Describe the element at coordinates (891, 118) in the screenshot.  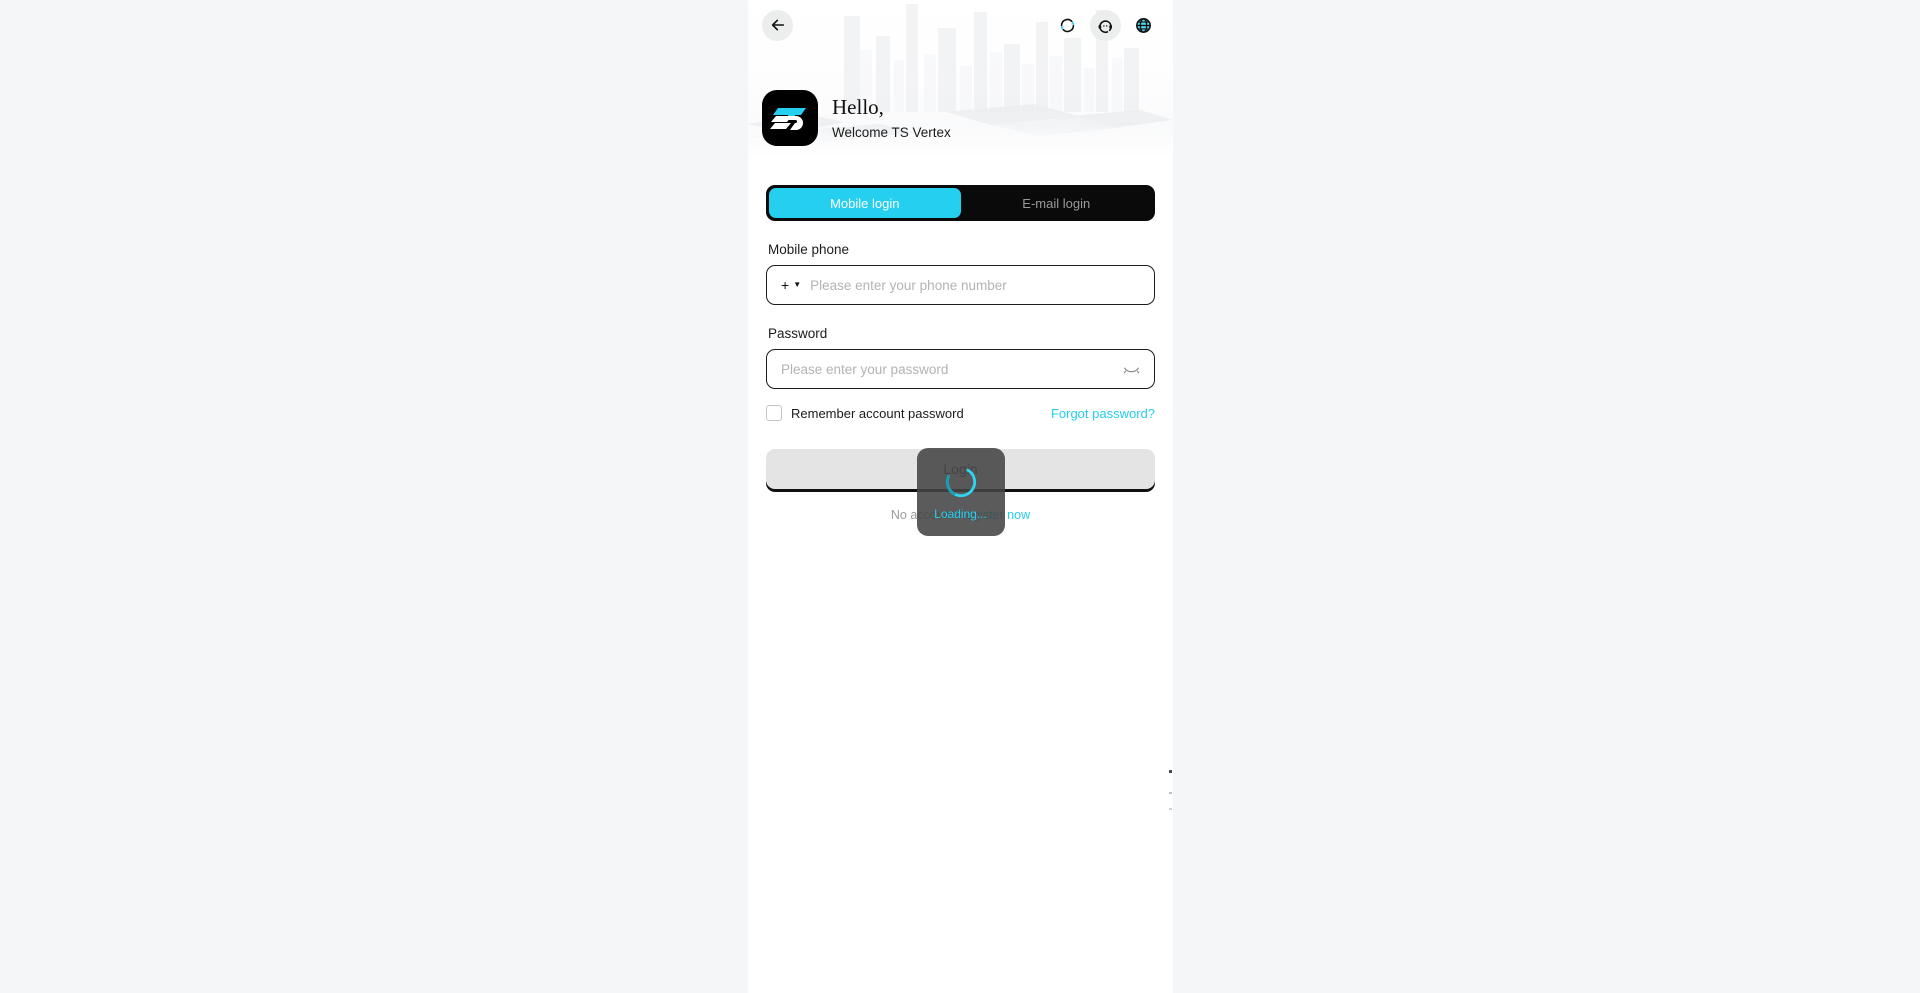
I see `brand-text: Hello, Welcome TS Vertex` at that location.